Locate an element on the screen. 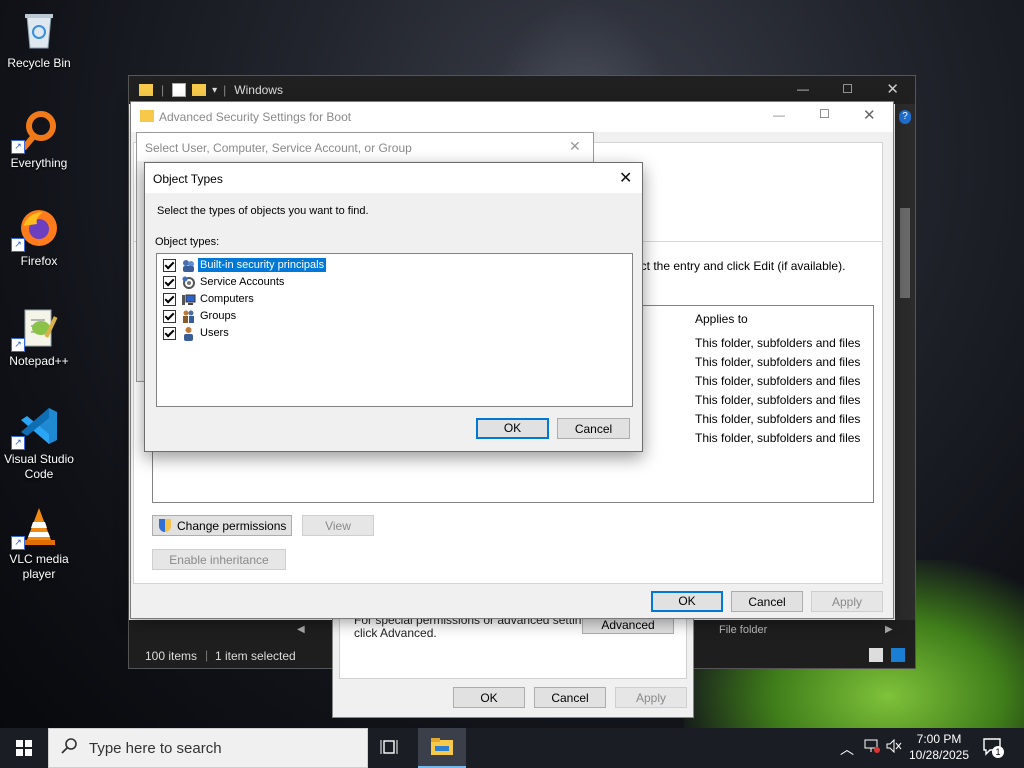 This screenshot has width=1024, height=768. enable-inheritance-button: Enable inheritance is located at coordinates (219, 559).